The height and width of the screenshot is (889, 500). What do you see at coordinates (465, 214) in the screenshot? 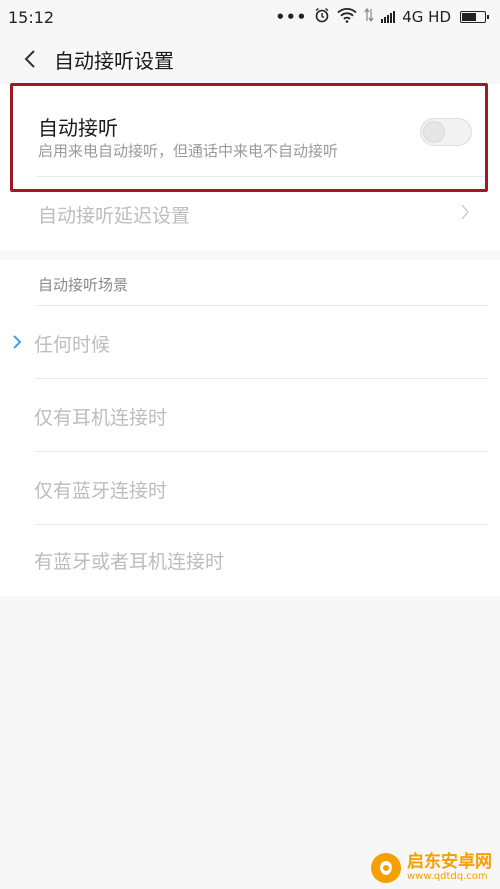
I see `chevron-right-icon` at bounding box center [465, 214].